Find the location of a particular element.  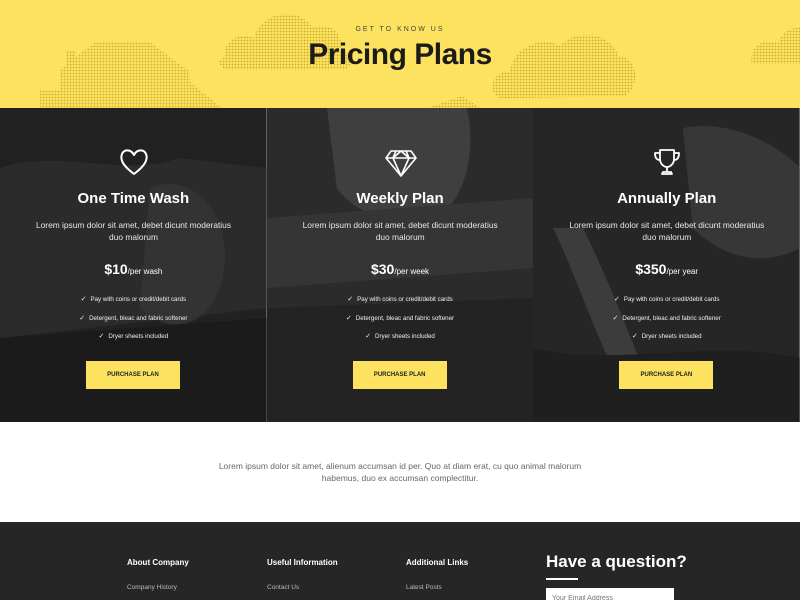

price-amount: $30 is located at coordinates (382, 269).